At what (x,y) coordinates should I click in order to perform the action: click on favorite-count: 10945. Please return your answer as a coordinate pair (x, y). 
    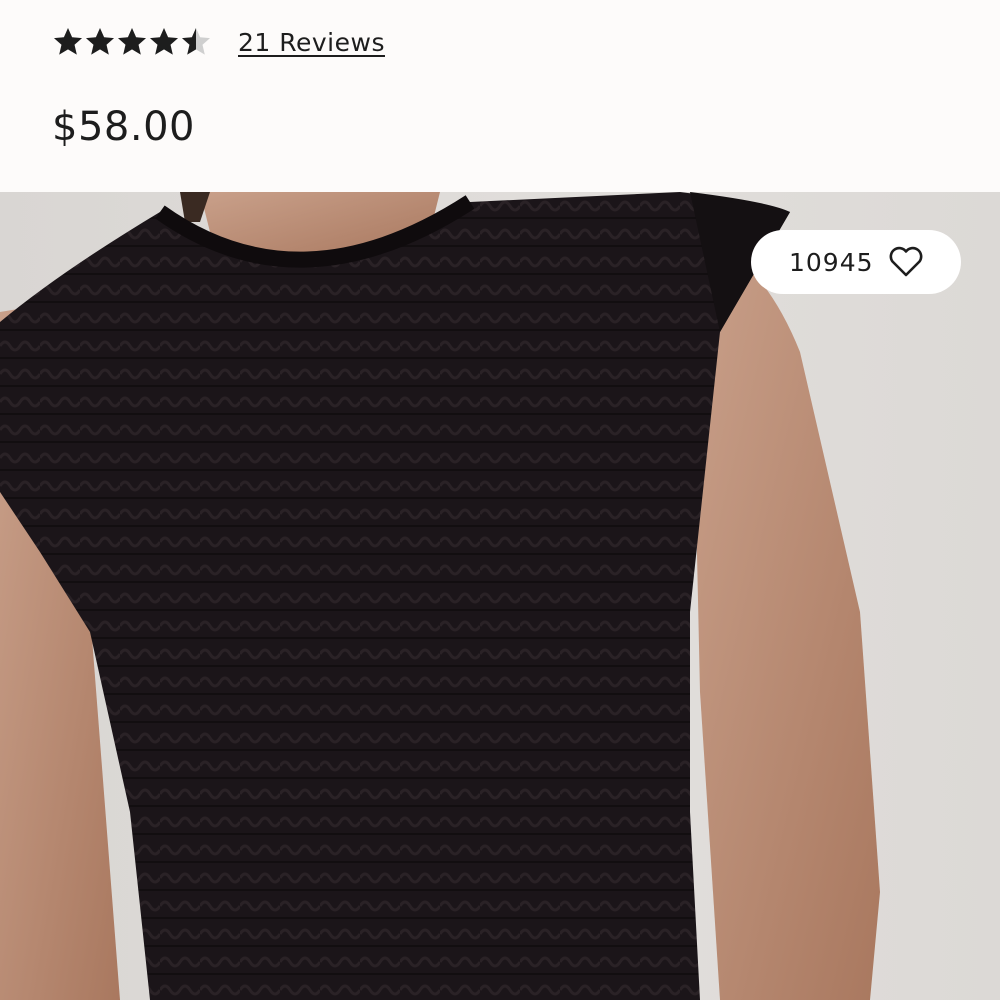
    Looking at the image, I should click on (831, 262).